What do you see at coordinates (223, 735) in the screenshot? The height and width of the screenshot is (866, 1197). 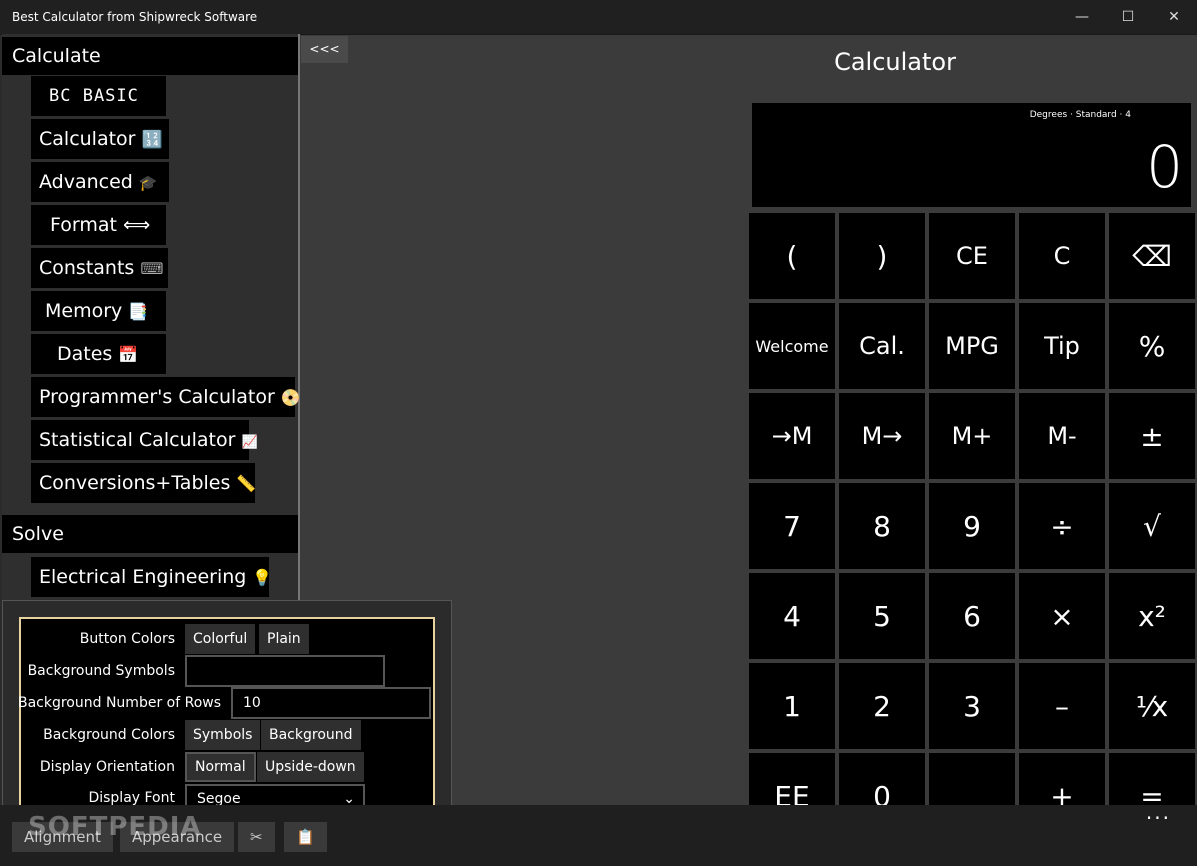 I see `background-colors-symbols: Symbols` at bounding box center [223, 735].